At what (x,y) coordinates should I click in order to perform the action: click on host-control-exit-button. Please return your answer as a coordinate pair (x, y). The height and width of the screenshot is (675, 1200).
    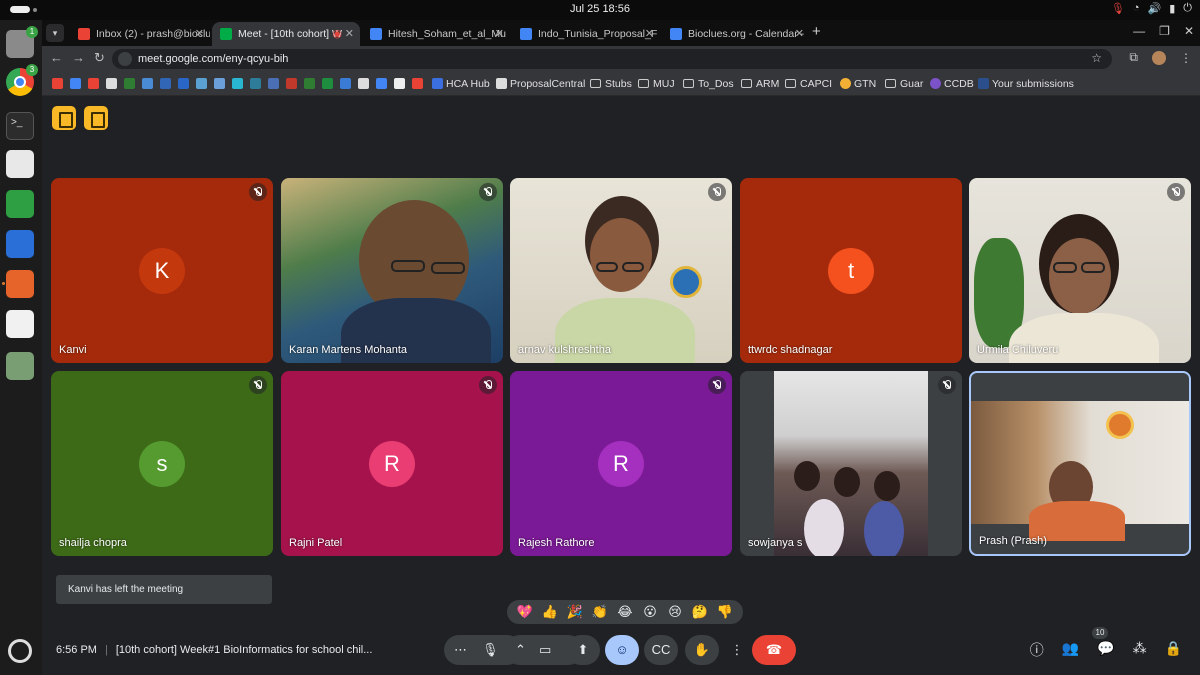
    Looking at the image, I should click on (96, 118).